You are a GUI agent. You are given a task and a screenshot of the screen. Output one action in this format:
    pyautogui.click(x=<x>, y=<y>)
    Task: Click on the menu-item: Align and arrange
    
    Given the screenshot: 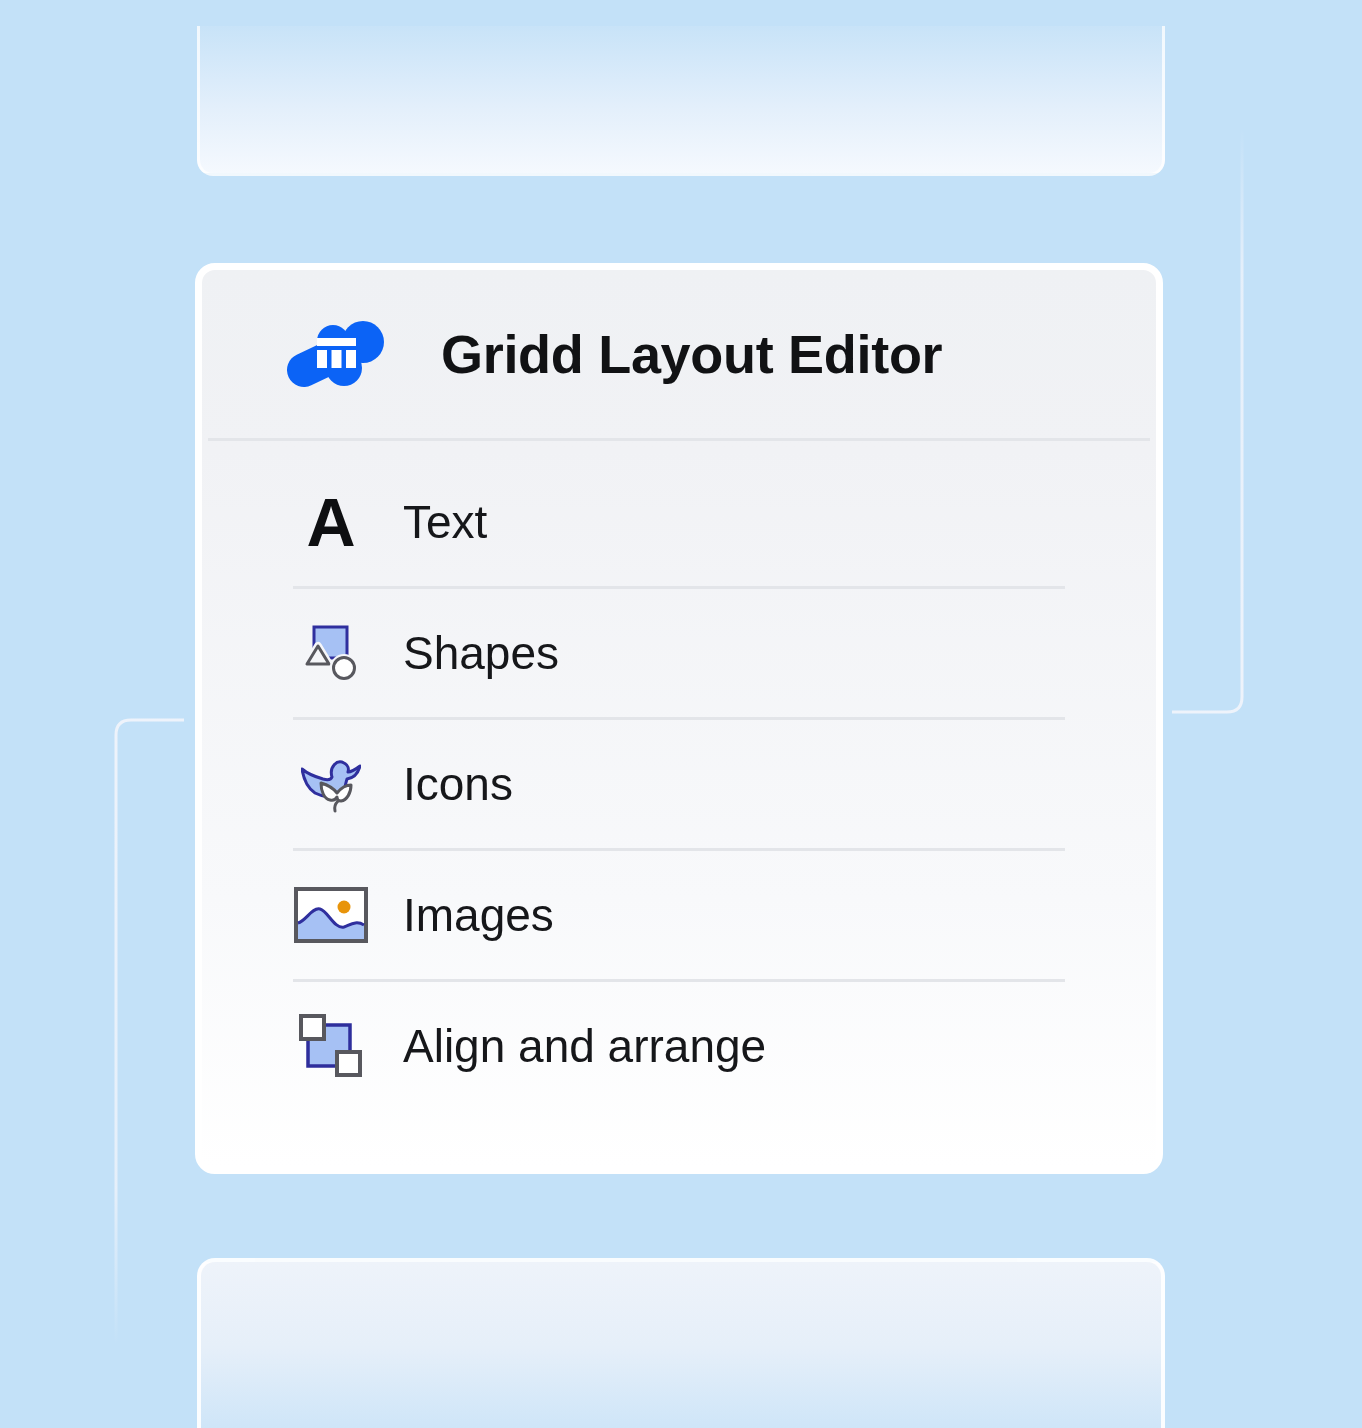 What is the action you would take?
    pyautogui.click(x=679, y=1046)
    